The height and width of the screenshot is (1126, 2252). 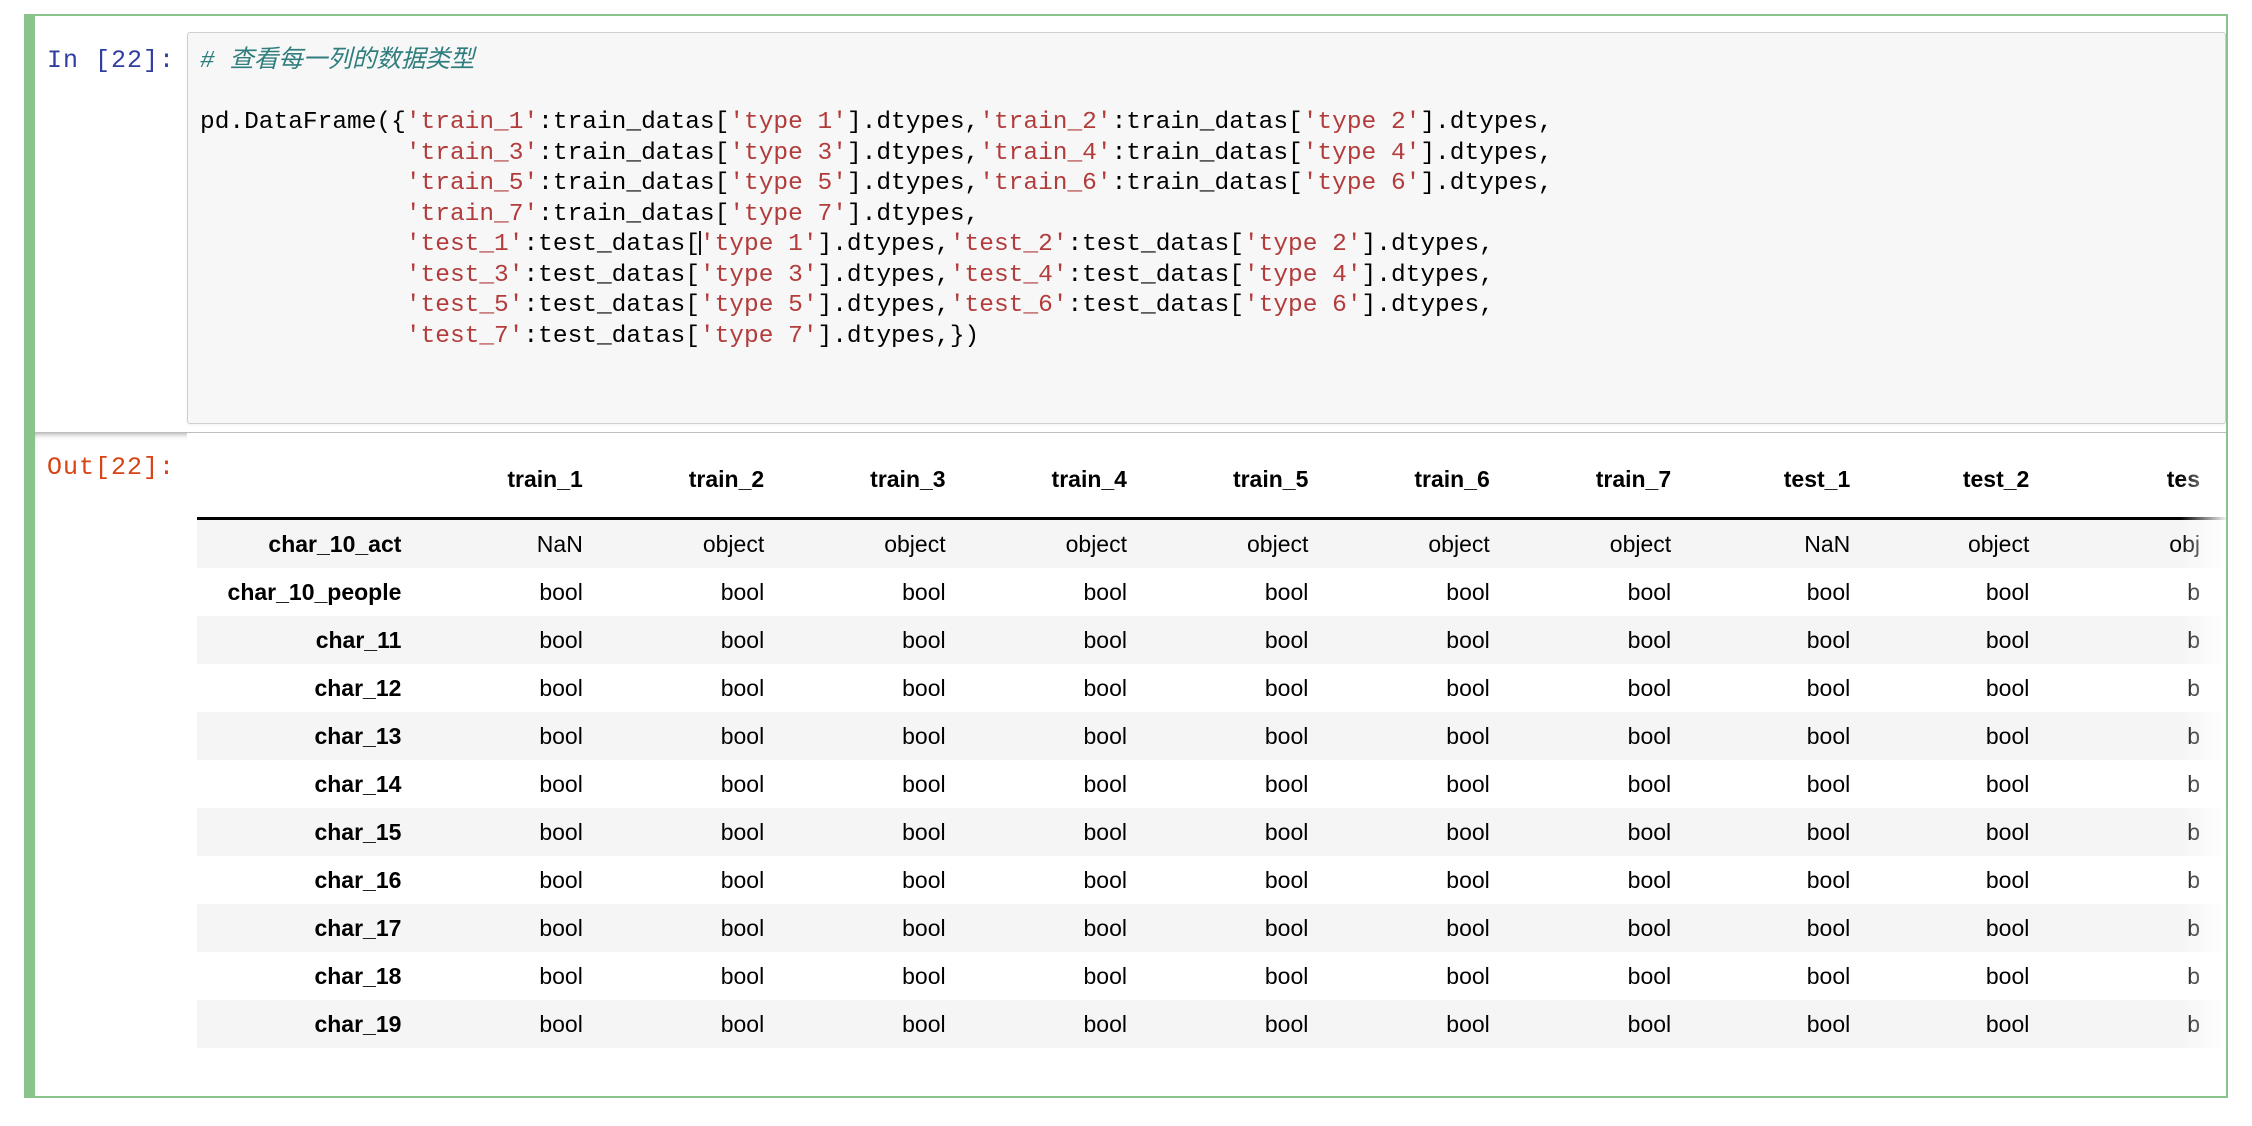 What do you see at coordinates (312, 784) in the screenshot?
I see `dataframe-row-index: char_14` at bounding box center [312, 784].